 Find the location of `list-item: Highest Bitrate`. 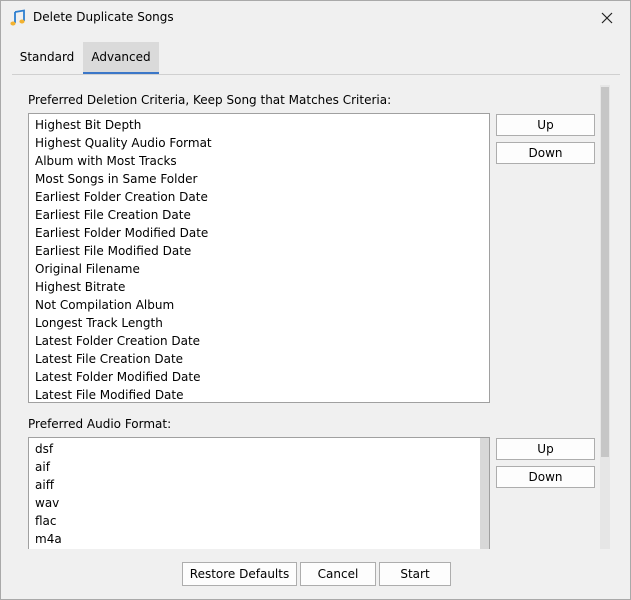

list-item: Highest Bitrate is located at coordinates (259, 287).